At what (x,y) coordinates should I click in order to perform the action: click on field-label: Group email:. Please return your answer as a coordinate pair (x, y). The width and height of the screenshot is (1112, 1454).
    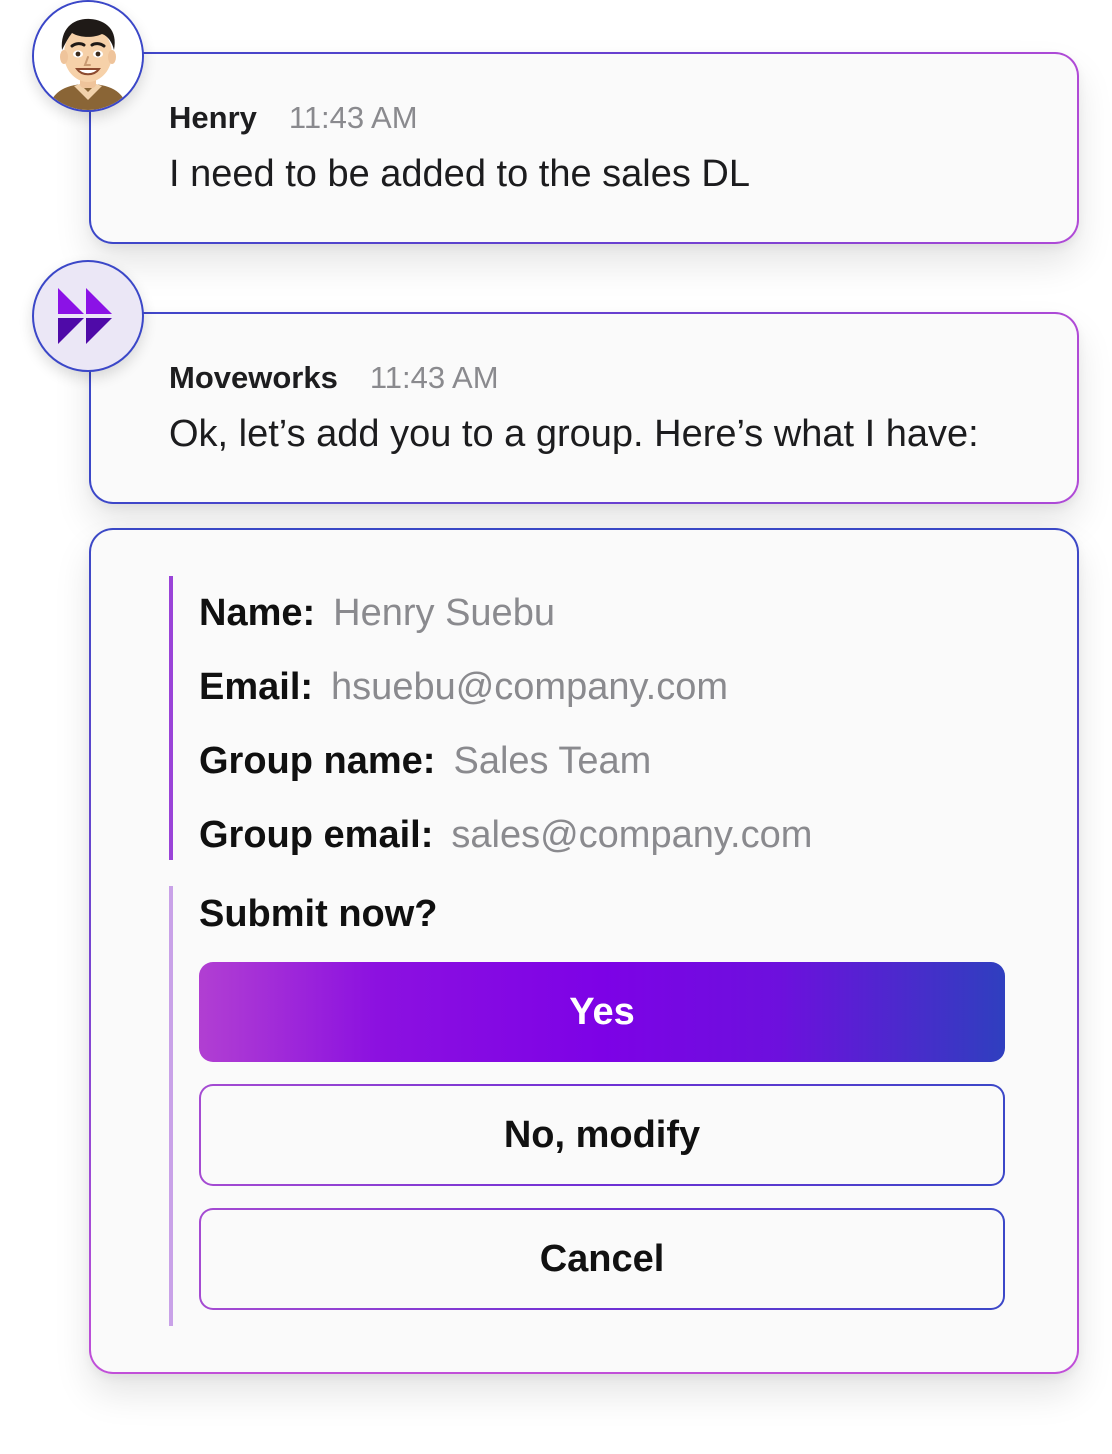
    Looking at the image, I should click on (316, 834).